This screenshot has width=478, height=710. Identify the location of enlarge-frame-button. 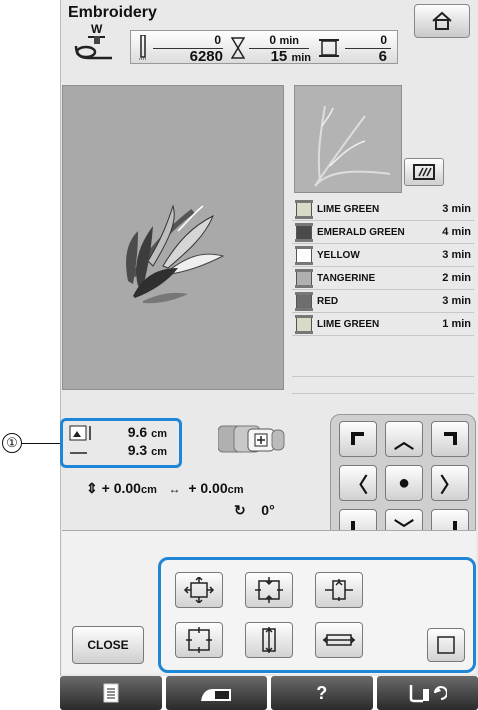
(199, 640).